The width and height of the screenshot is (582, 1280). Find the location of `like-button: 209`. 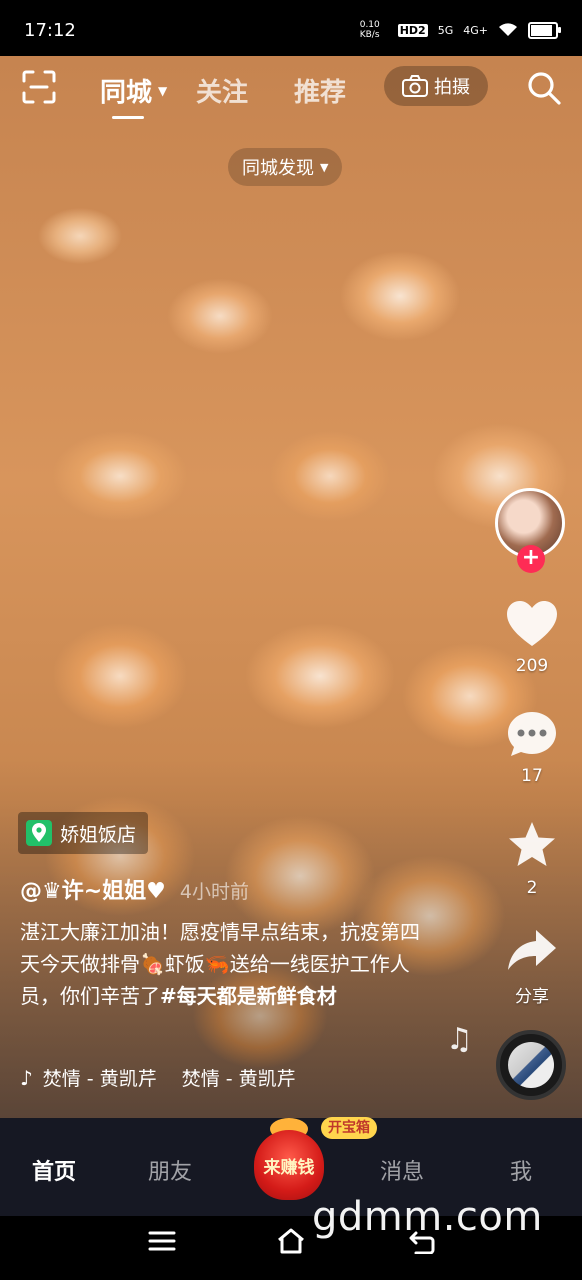

like-button: 209 is located at coordinates (532, 638).